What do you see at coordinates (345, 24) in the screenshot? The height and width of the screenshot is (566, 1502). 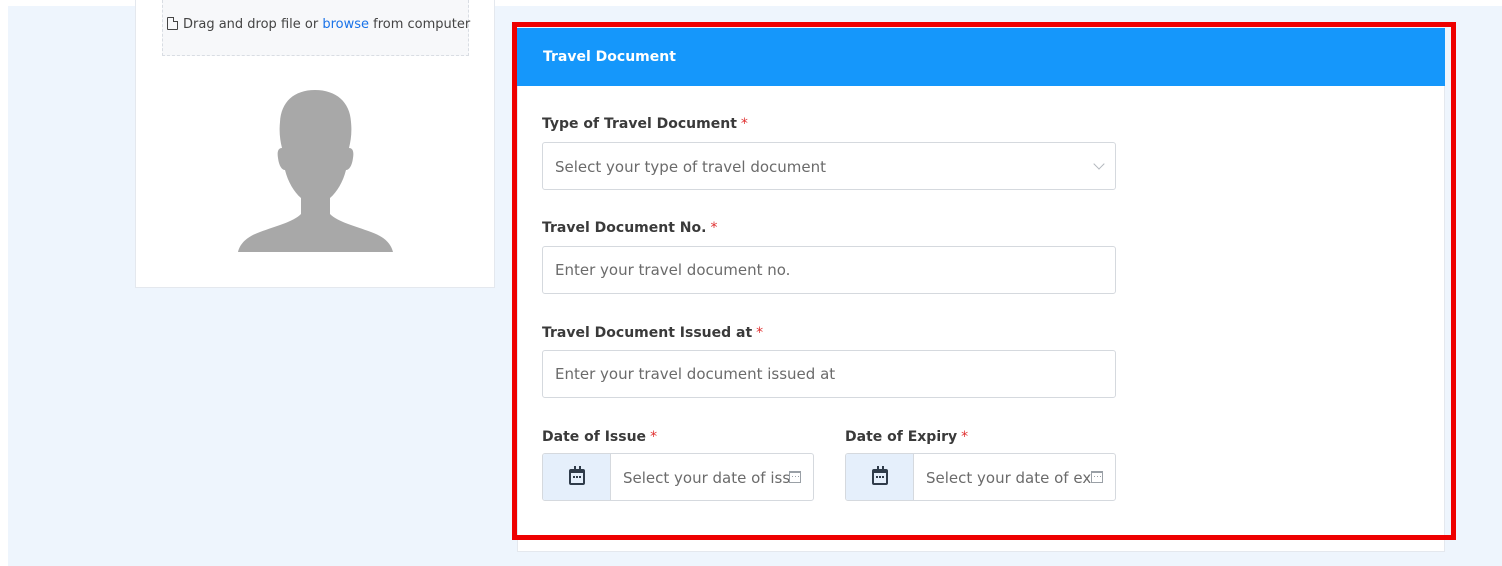 I see `browse-link: browse` at bounding box center [345, 24].